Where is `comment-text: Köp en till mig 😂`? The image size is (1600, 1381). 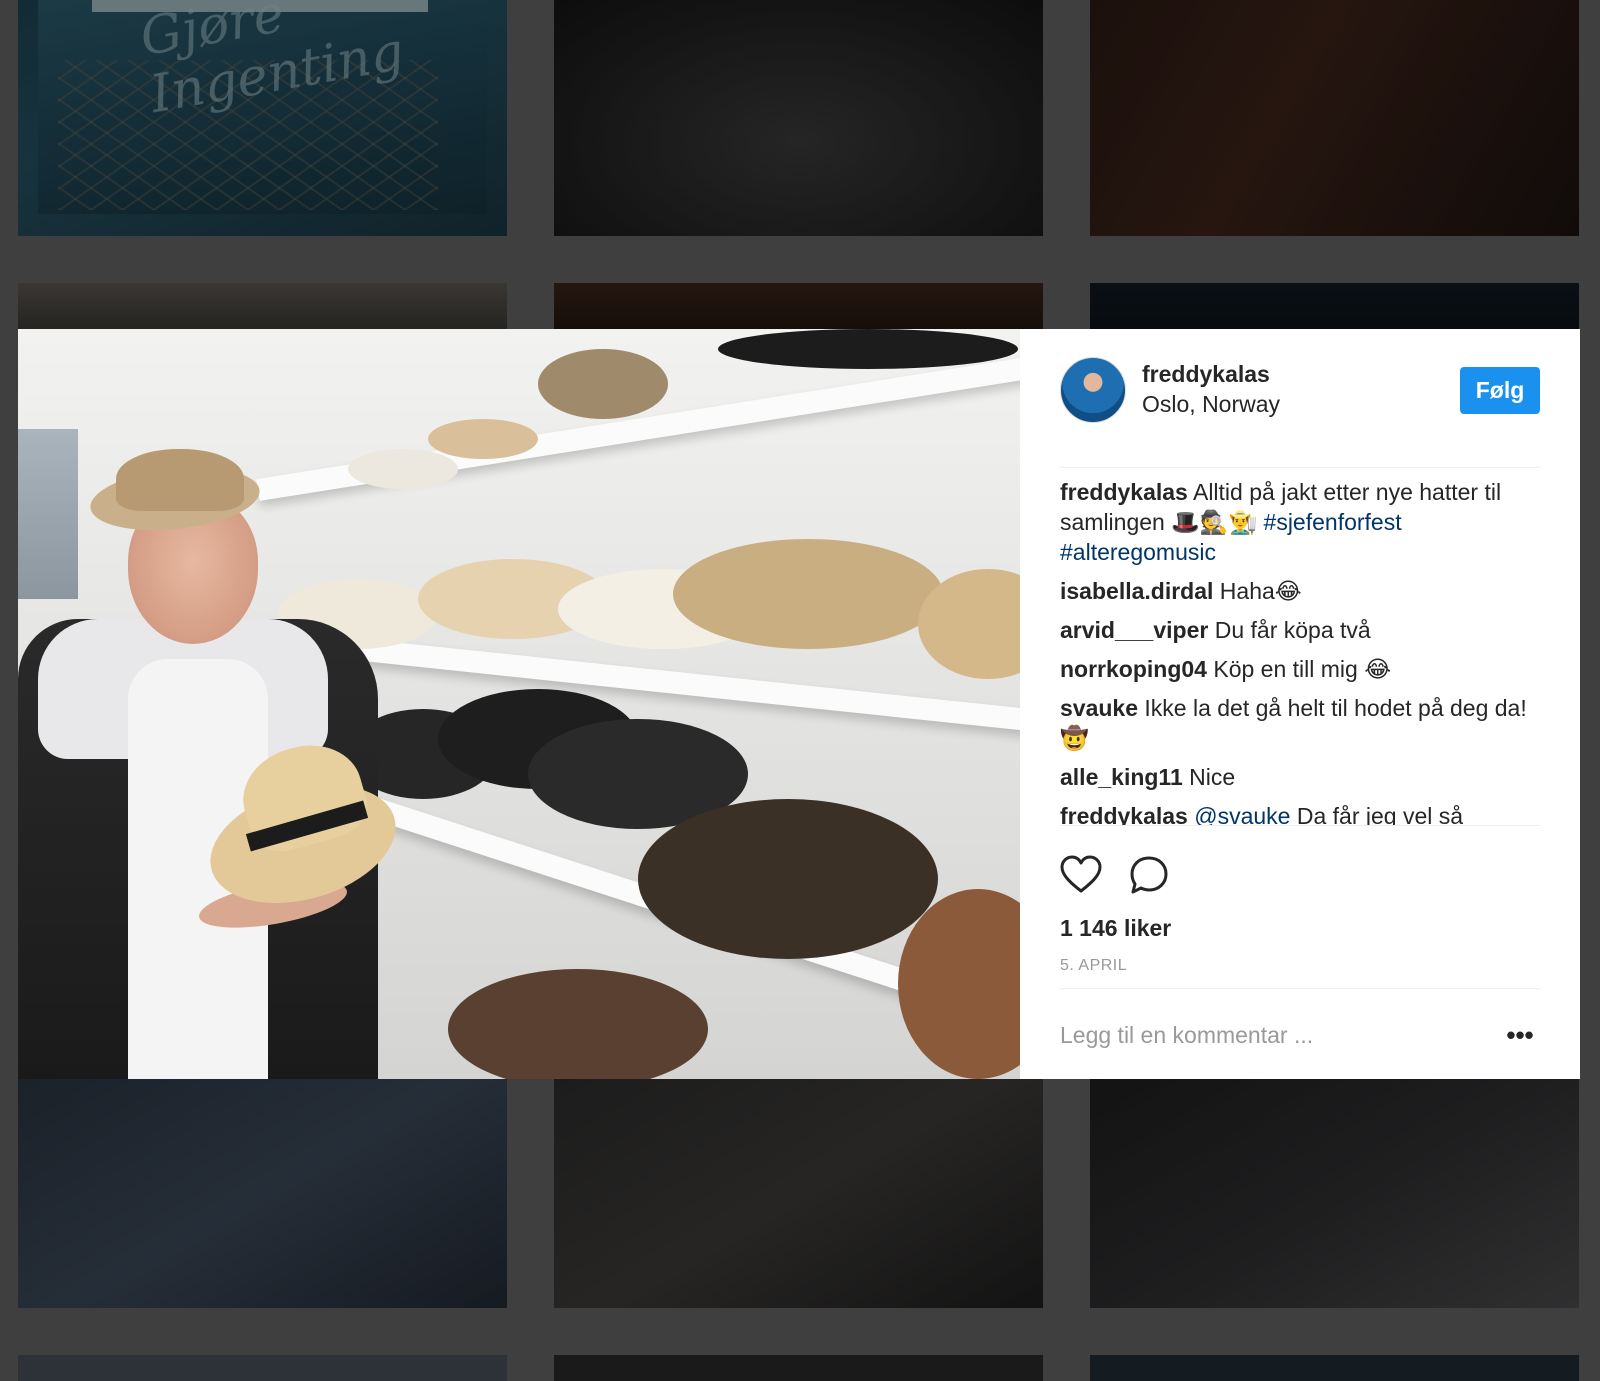
comment-text: Köp en till mig 😂 is located at coordinates (1302, 669).